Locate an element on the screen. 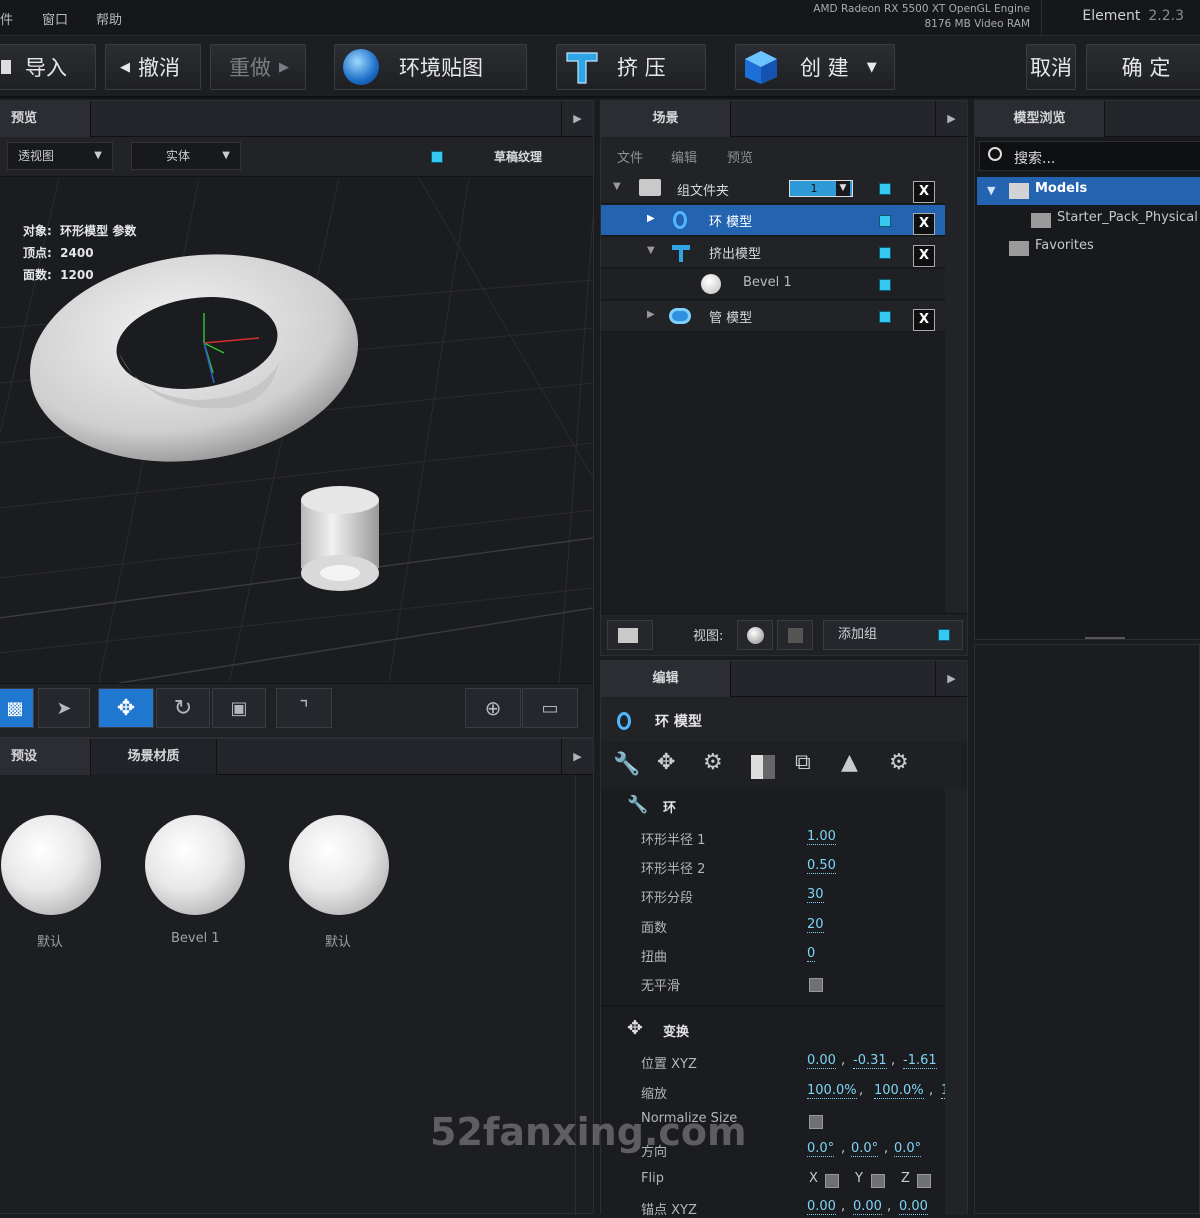 The image size is (1200, 1218). environment-map-button: 环境贴图 is located at coordinates (430, 67).